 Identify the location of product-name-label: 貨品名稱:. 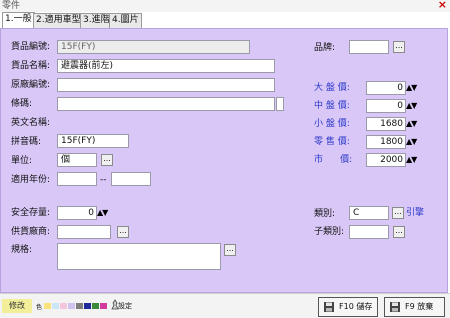
(31, 66).